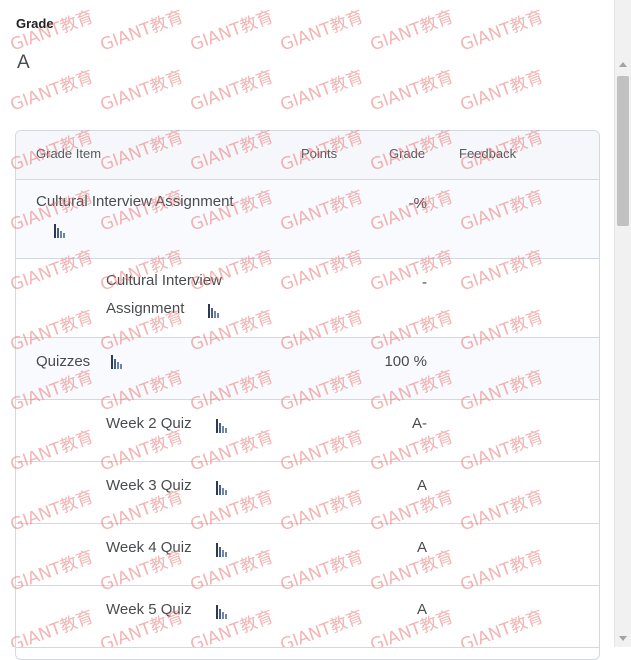  I want to click on grade-item-name-line2: Assignment, so click(145, 308).